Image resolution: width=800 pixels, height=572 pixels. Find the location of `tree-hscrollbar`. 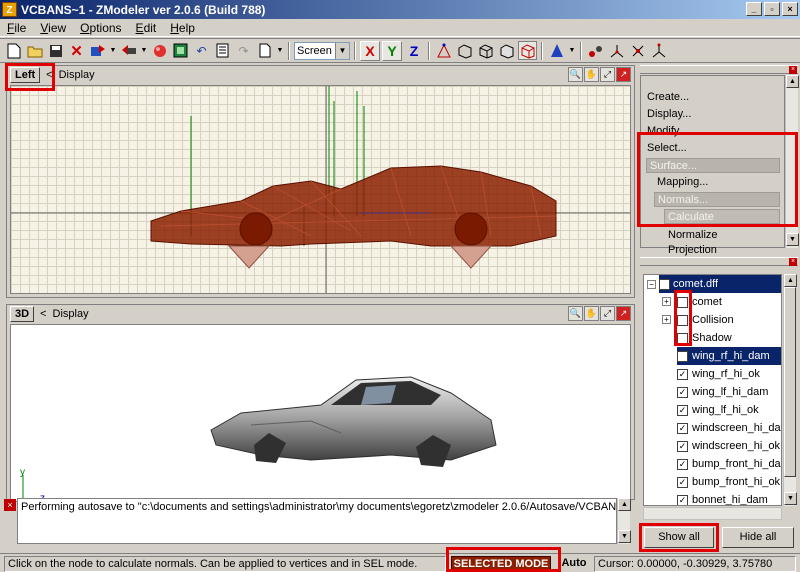

tree-hscrollbar is located at coordinates (712, 513).